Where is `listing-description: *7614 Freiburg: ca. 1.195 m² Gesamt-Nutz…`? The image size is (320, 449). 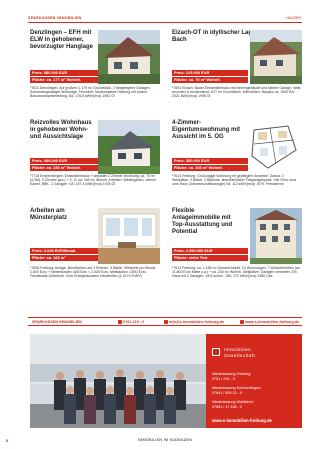
listing-description: *7614 Freiburg: ca. 1.195 m² Gesamt-Nutz… is located at coordinates (236, 272).